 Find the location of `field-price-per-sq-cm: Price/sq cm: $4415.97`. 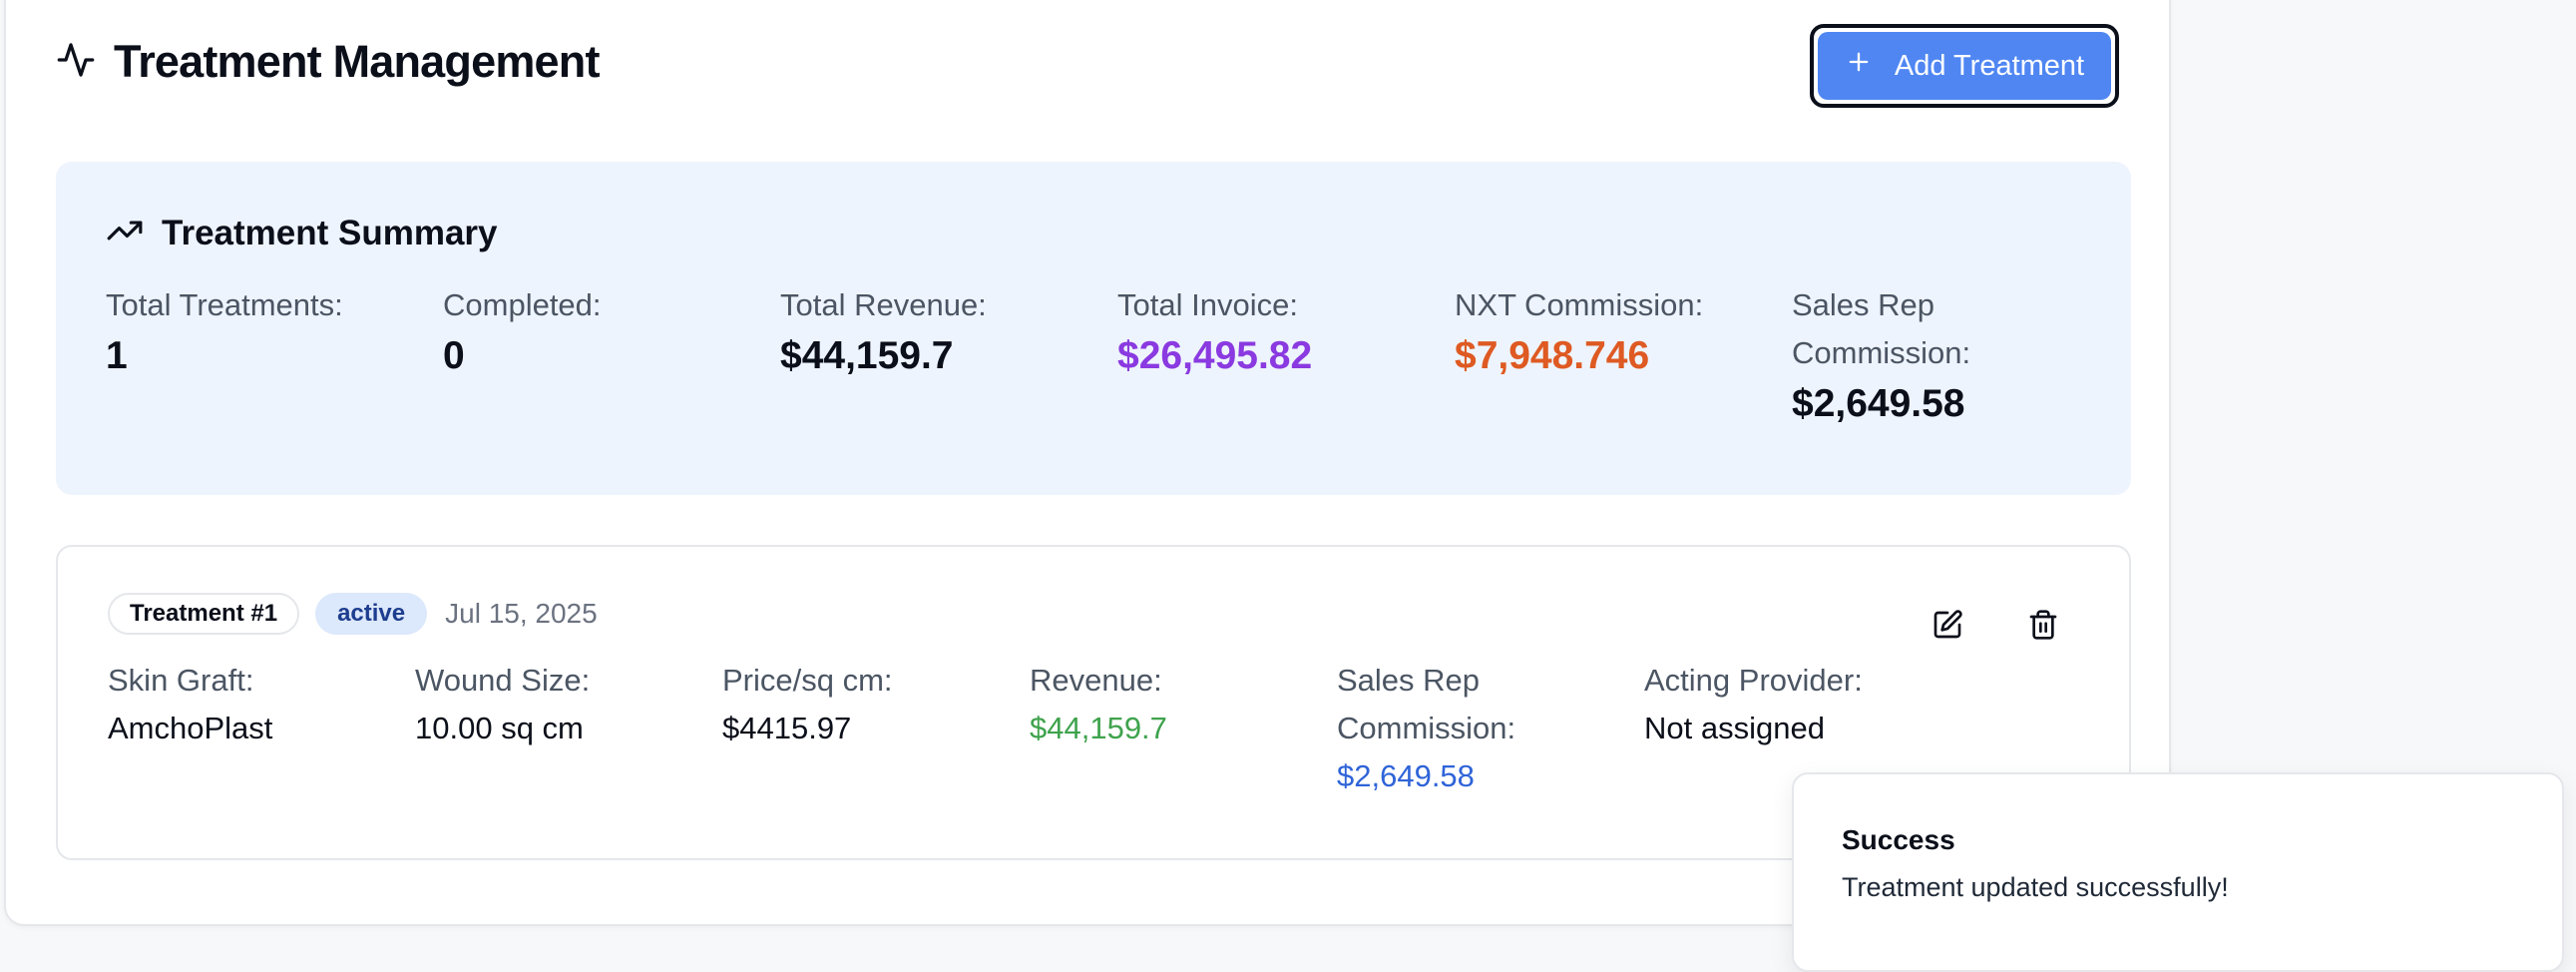

field-price-per-sq-cm: Price/sq cm: $4415.97 is located at coordinates (867, 704).